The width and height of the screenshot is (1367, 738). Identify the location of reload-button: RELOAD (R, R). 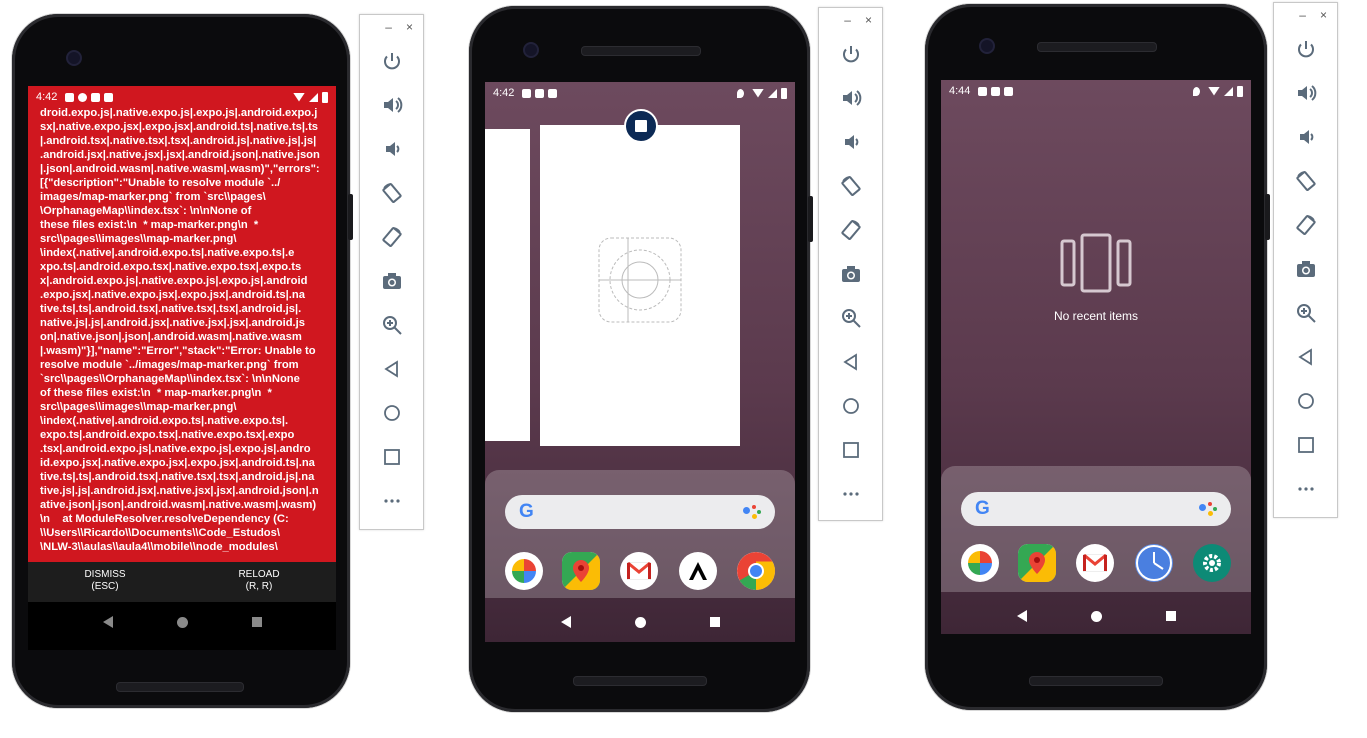
(259, 582).